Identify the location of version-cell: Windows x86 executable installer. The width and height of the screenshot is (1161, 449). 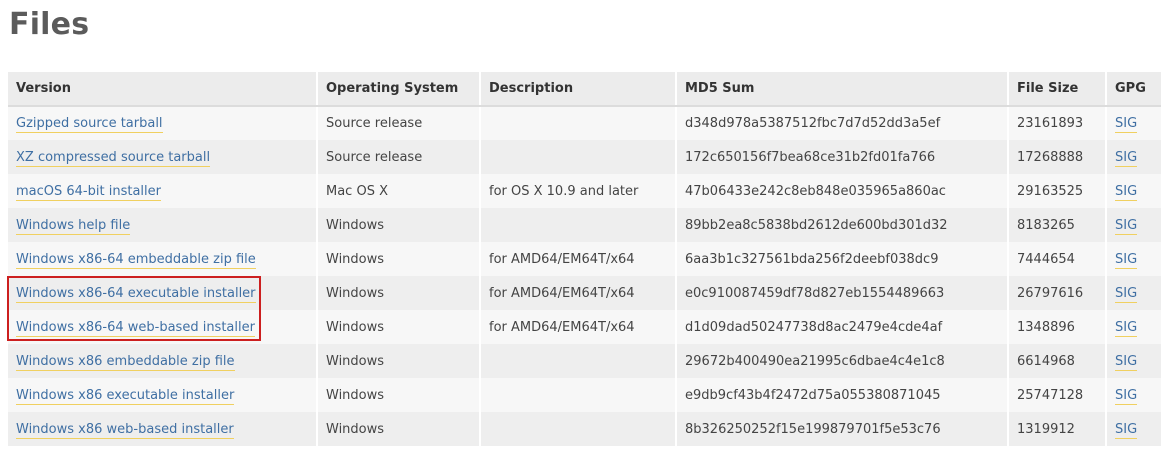
(163, 395).